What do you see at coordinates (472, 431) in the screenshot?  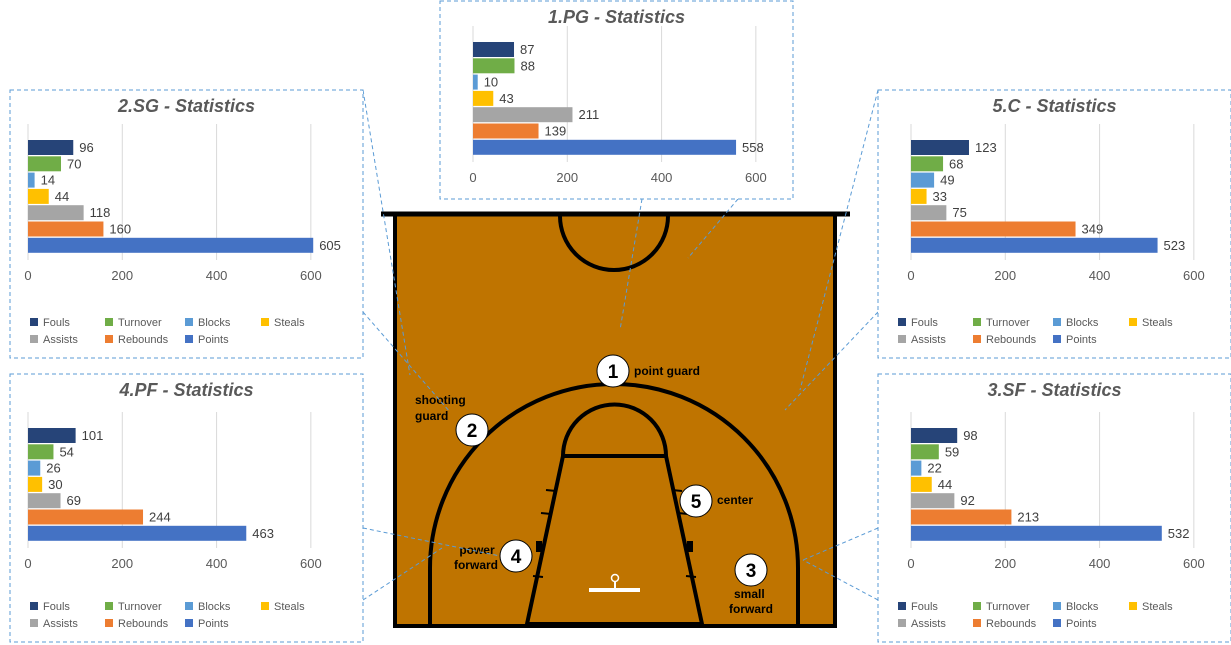 I see `position-2-number: 2` at bounding box center [472, 431].